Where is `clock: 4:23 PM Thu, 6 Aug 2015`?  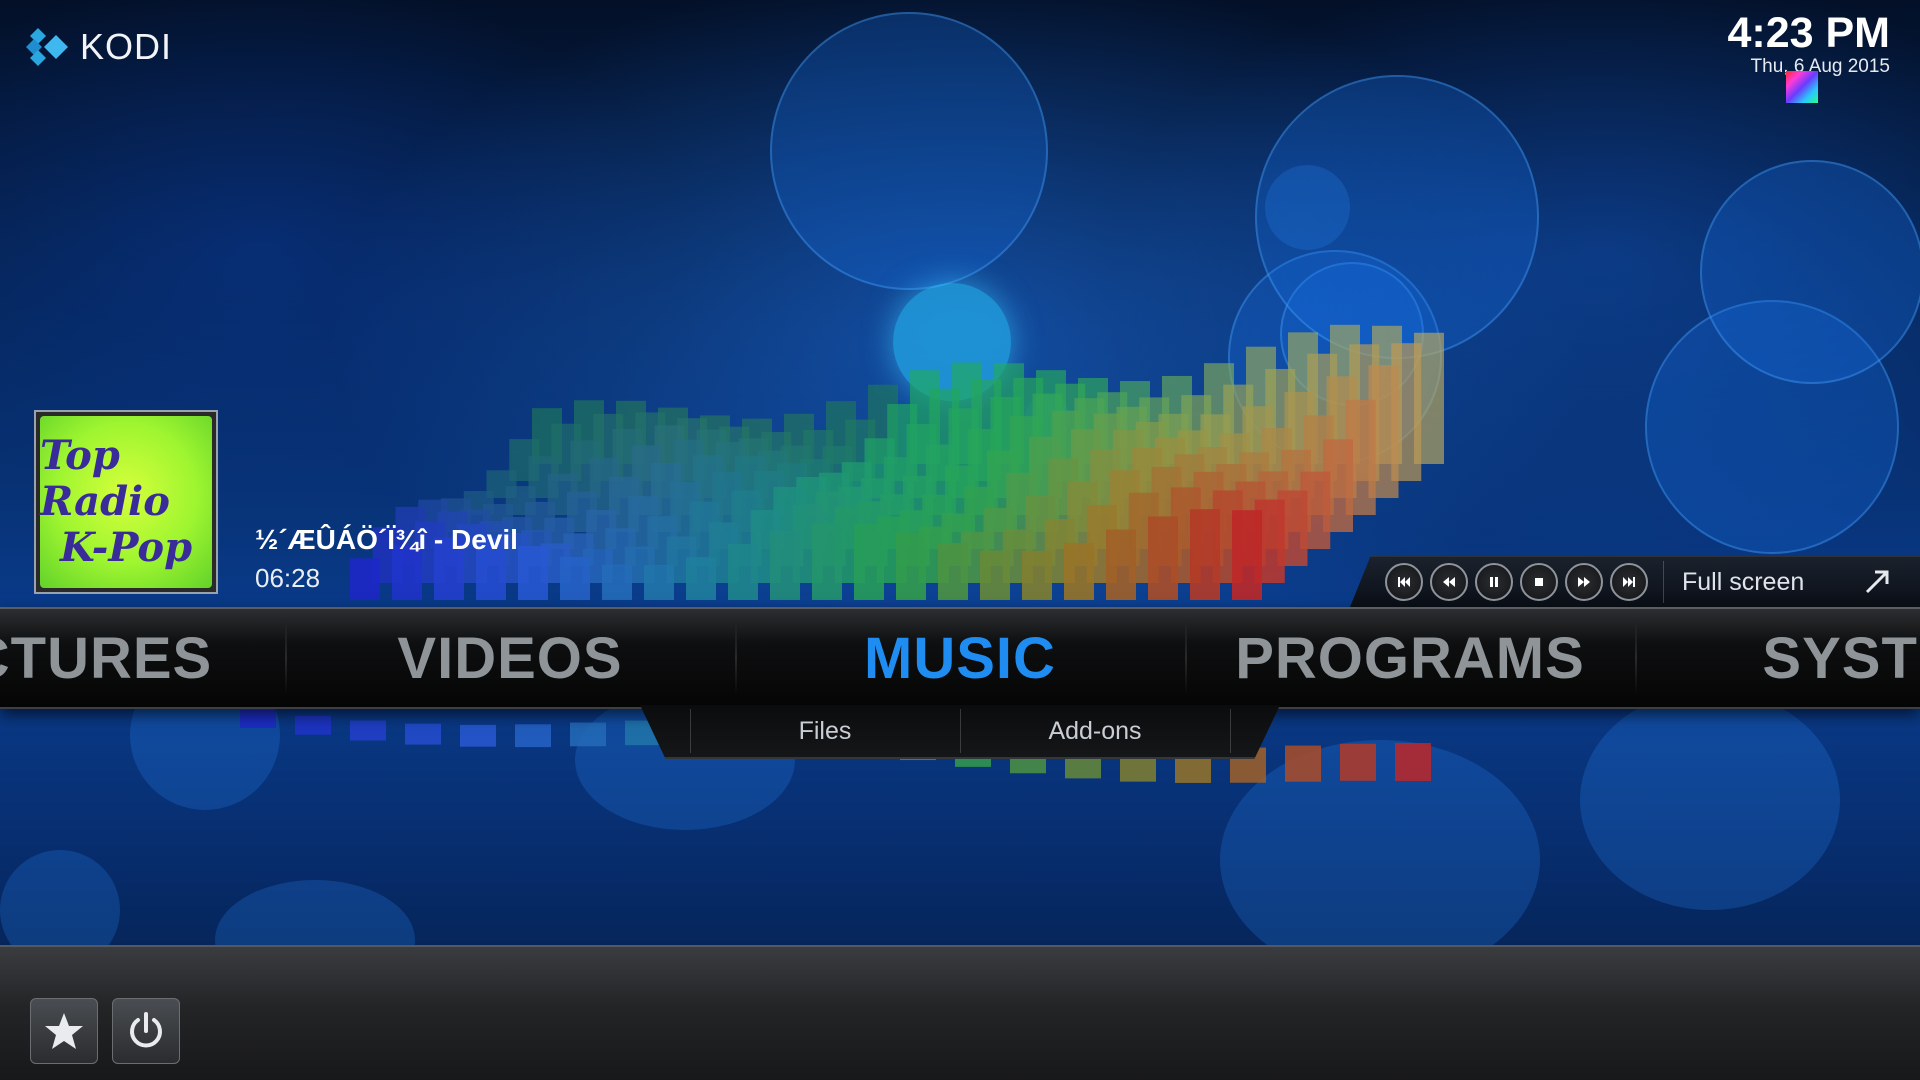 clock: 4:23 PM Thu, 6 Aug 2015 is located at coordinates (1808, 55).